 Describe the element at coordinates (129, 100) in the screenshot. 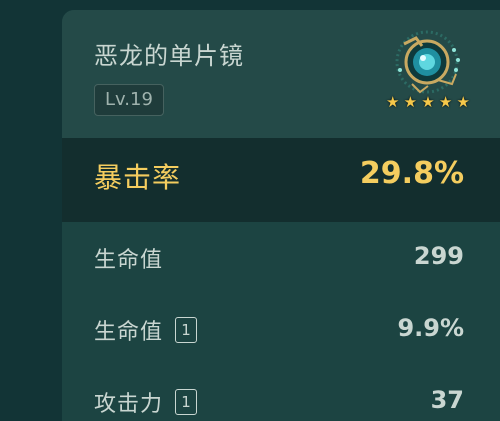

I see `artifact-level-badge: Lv.19` at that location.